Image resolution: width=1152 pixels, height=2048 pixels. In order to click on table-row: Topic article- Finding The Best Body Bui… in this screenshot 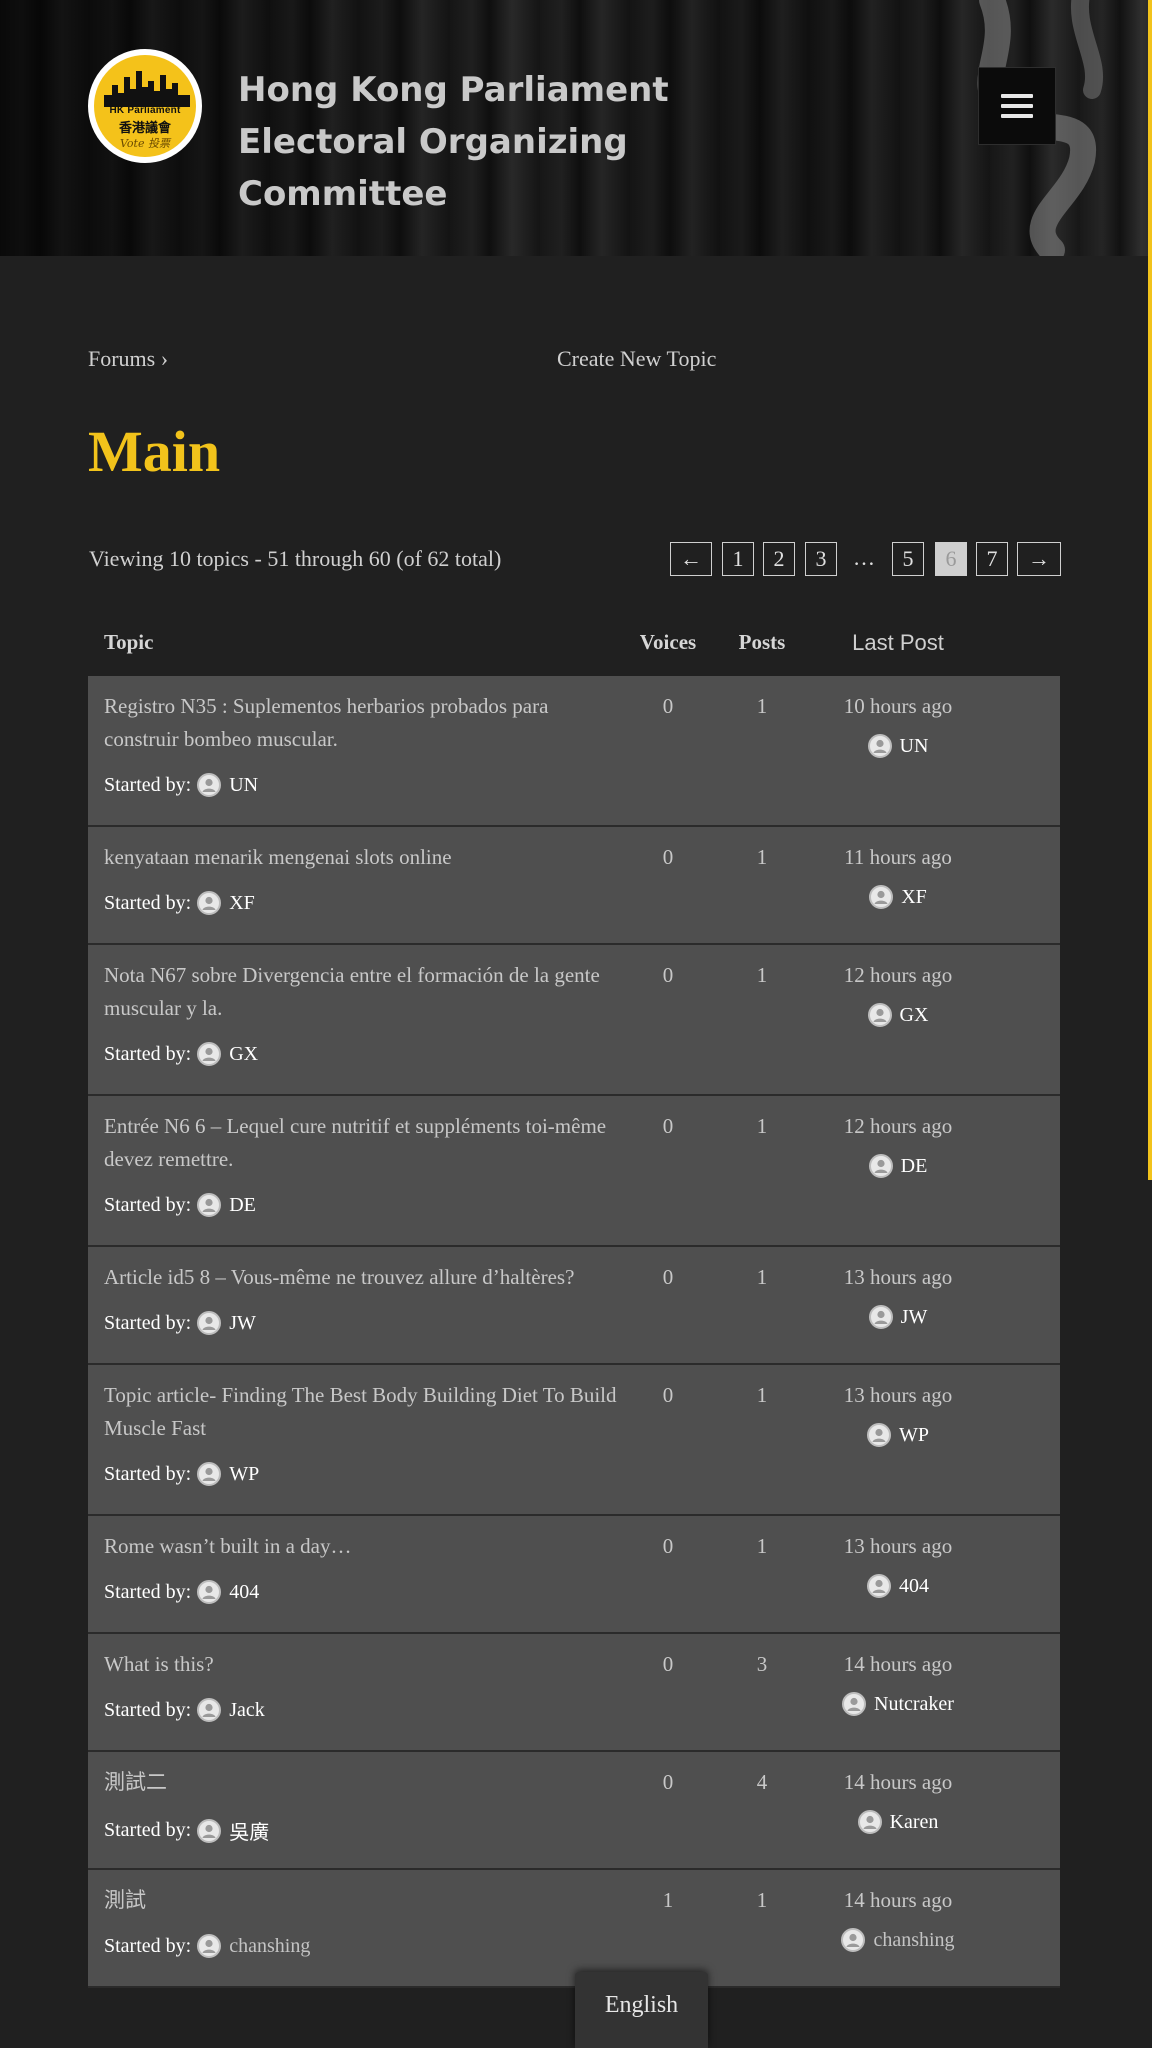, I will do `click(574, 1440)`.